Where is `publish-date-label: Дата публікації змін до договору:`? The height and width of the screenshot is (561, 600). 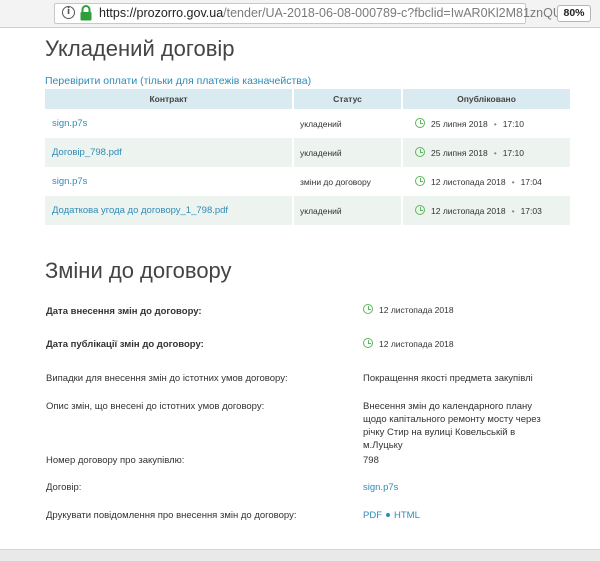
publish-date-label: Дата публікації змін до договору: is located at coordinates (125, 344).